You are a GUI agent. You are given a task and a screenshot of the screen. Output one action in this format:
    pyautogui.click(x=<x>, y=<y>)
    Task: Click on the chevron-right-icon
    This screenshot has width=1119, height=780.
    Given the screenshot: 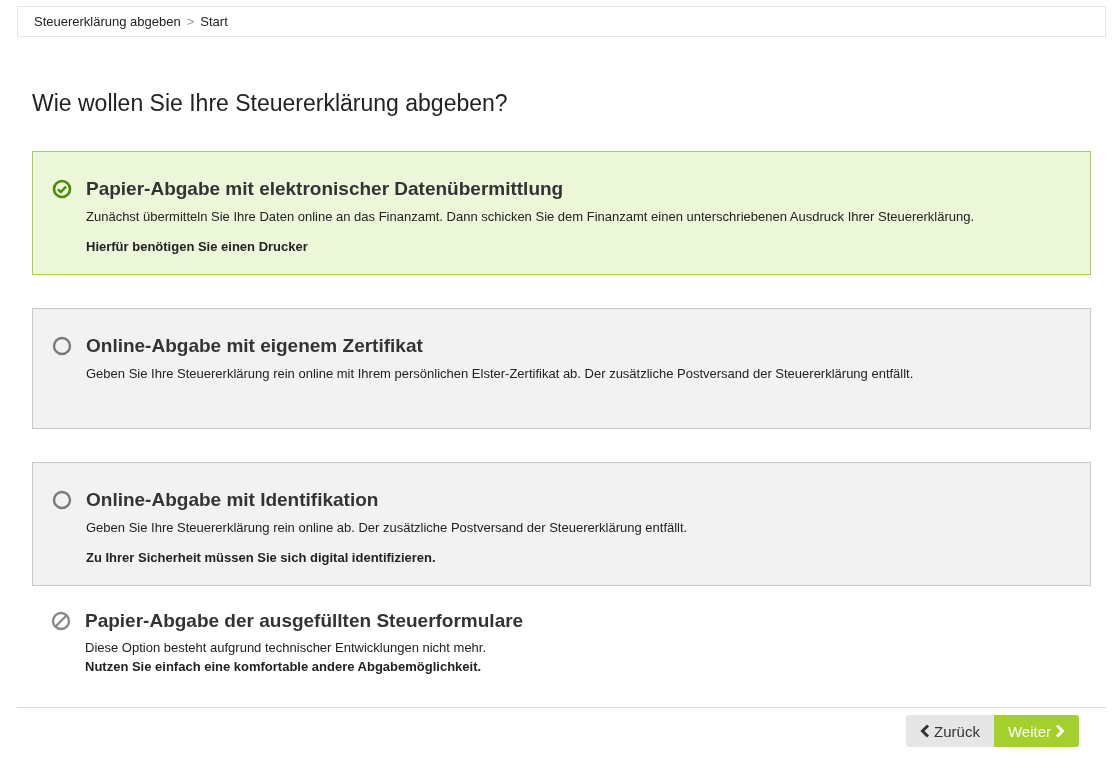 What is the action you would take?
    pyautogui.click(x=1060, y=731)
    